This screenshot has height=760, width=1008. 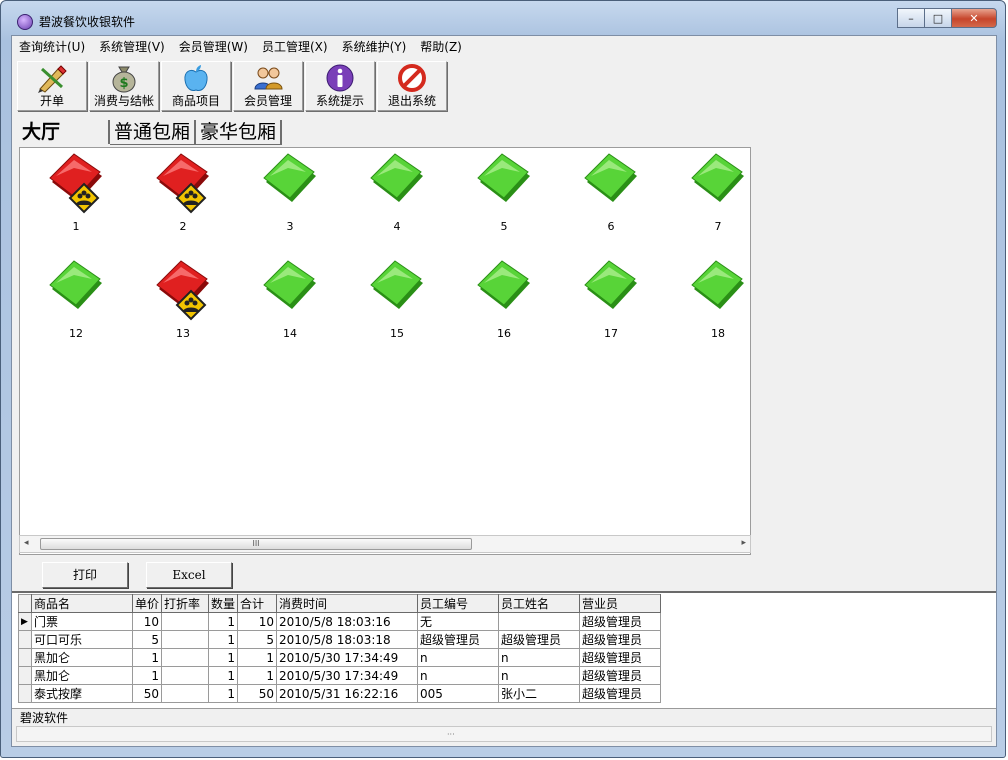 What do you see at coordinates (52, 86) in the screenshot?
I see `open-order-button: 开单` at bounding box center [52, 86].